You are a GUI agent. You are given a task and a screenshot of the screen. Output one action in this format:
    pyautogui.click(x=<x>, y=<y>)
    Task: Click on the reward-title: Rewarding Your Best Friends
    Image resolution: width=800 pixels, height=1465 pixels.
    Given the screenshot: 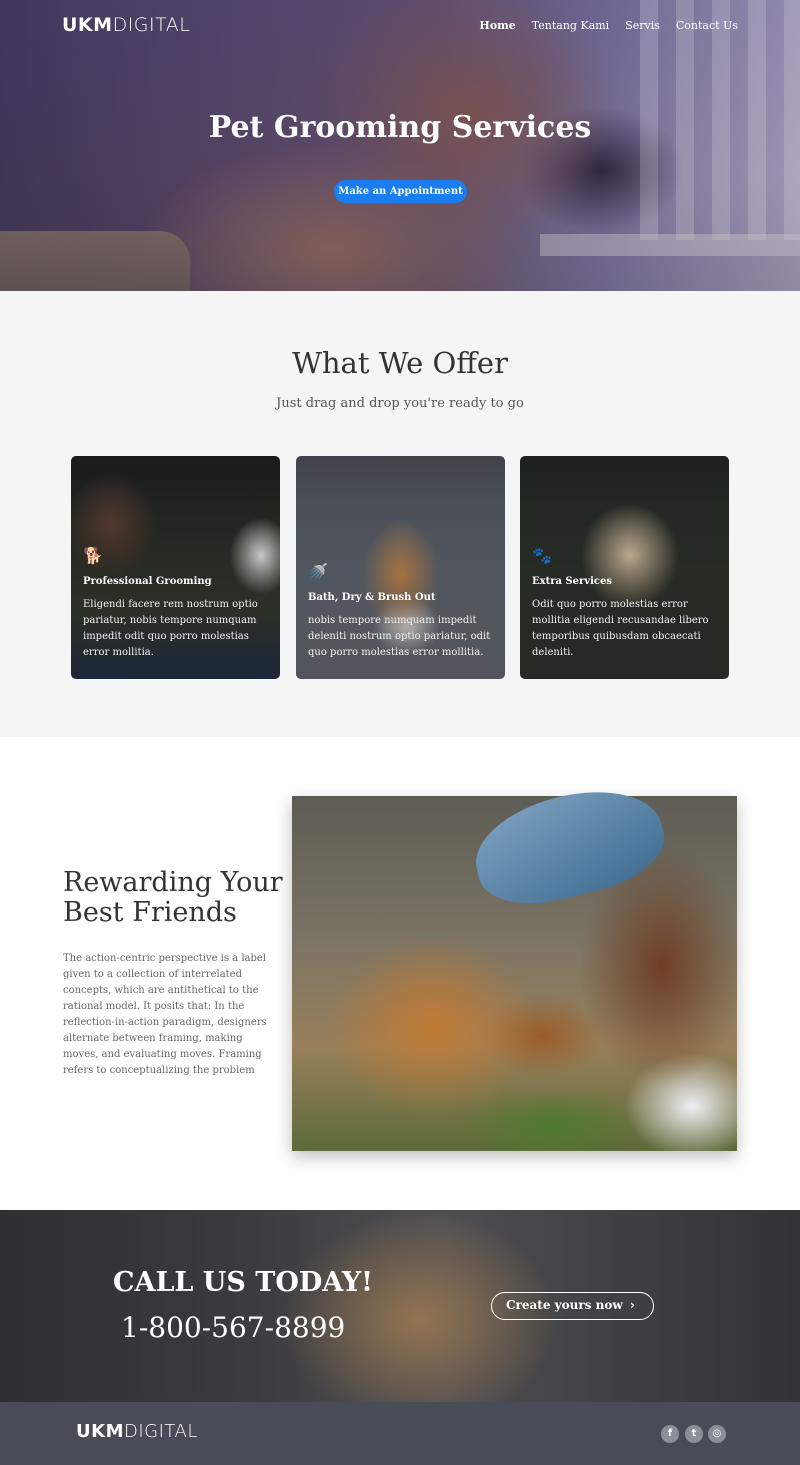 What is the action you would take?
    pyautogui.click(x=173, y=898)
    